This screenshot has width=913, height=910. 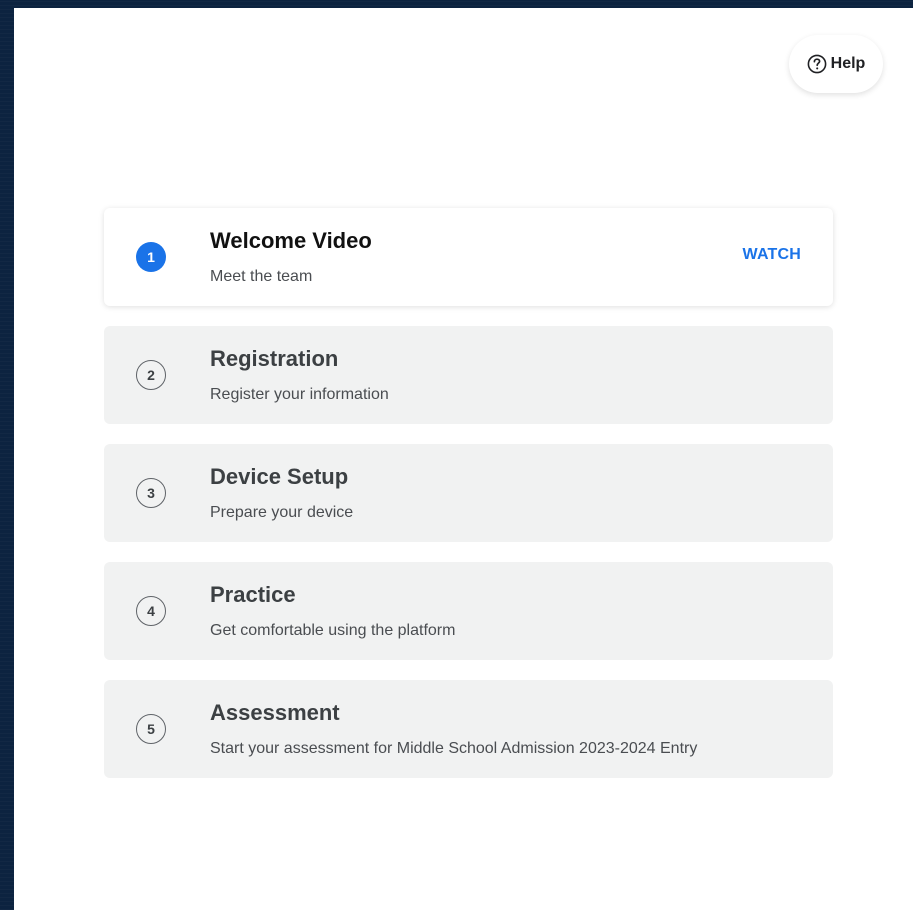 I want to click on step-title: Registration, so click(x=274, y=358).